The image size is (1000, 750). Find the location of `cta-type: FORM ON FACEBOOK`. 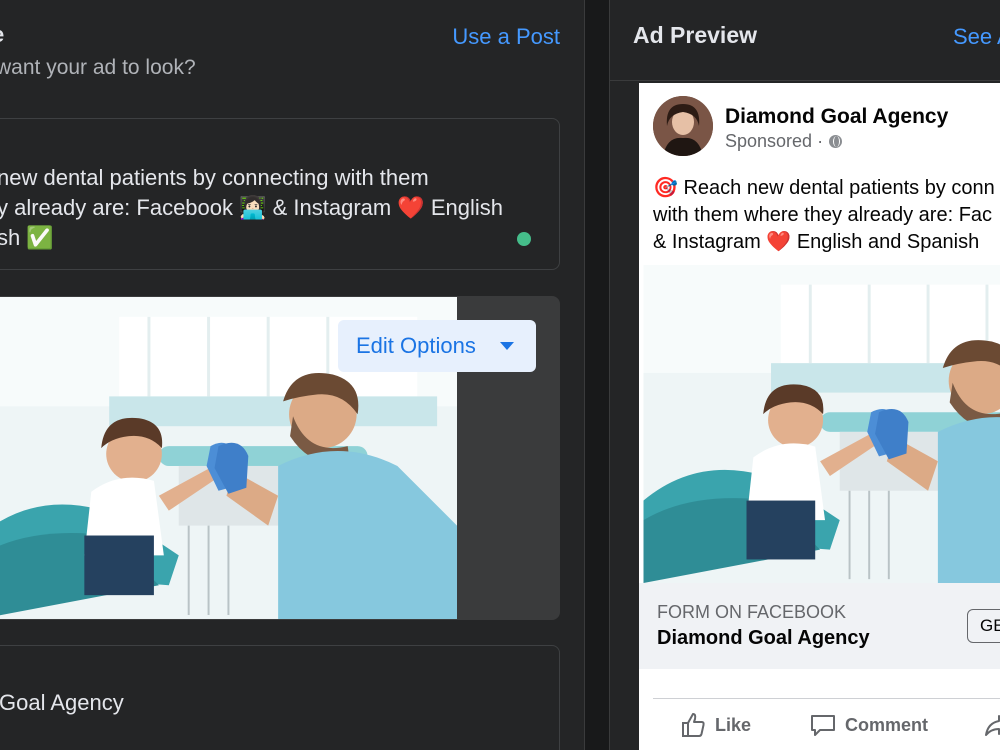

cta-type: FORM ON FACEBOOK is located at coordinates (752, 612).